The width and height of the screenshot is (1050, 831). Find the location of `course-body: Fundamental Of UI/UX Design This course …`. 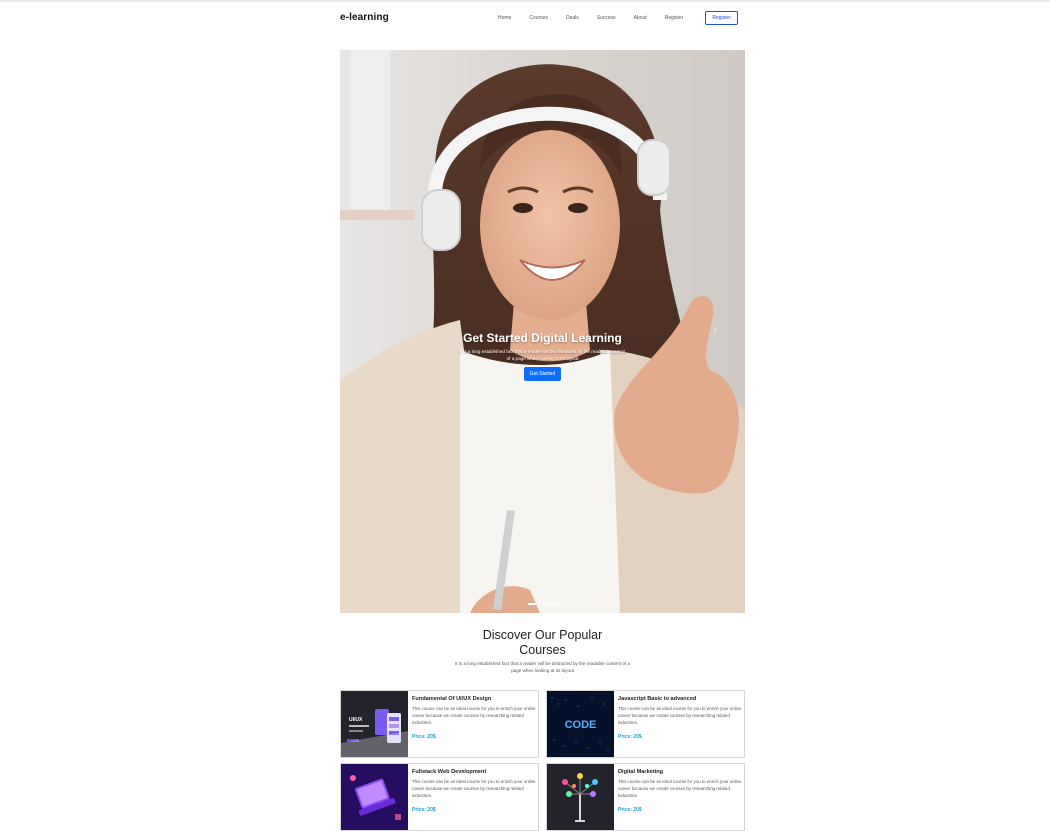

course-body: Fundamental Of UI/UX Design This course … is located at coordinates (474, 718).